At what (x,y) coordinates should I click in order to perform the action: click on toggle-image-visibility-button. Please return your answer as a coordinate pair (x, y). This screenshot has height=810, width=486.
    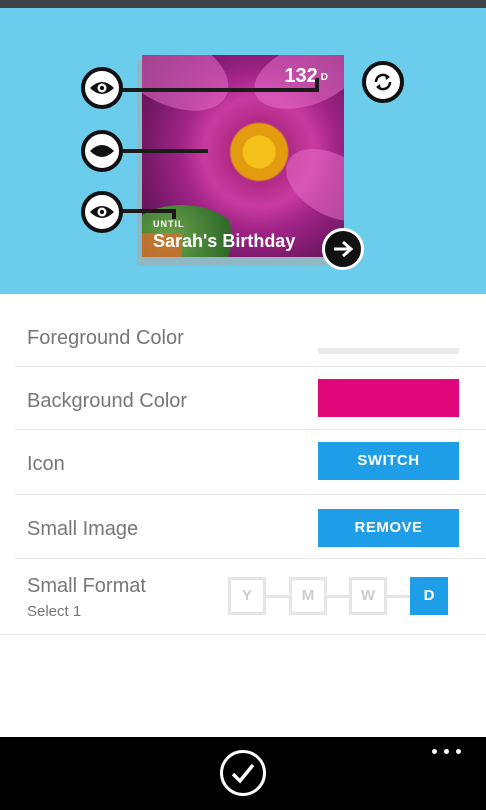
    Looking at the image, I should click on (102, 151).